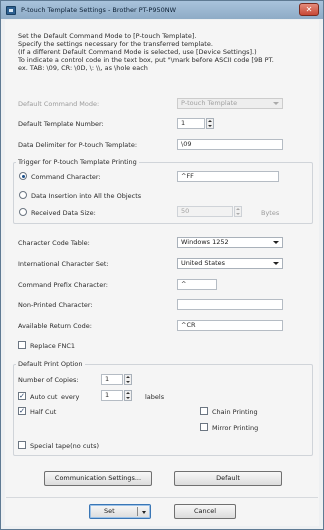 The height and width of the screenshot is (530, 324). What do you see at coordinates (230, 144) in the screenshot?
I see `data-delimiter-input: \09` at bounding box center [230, 144].